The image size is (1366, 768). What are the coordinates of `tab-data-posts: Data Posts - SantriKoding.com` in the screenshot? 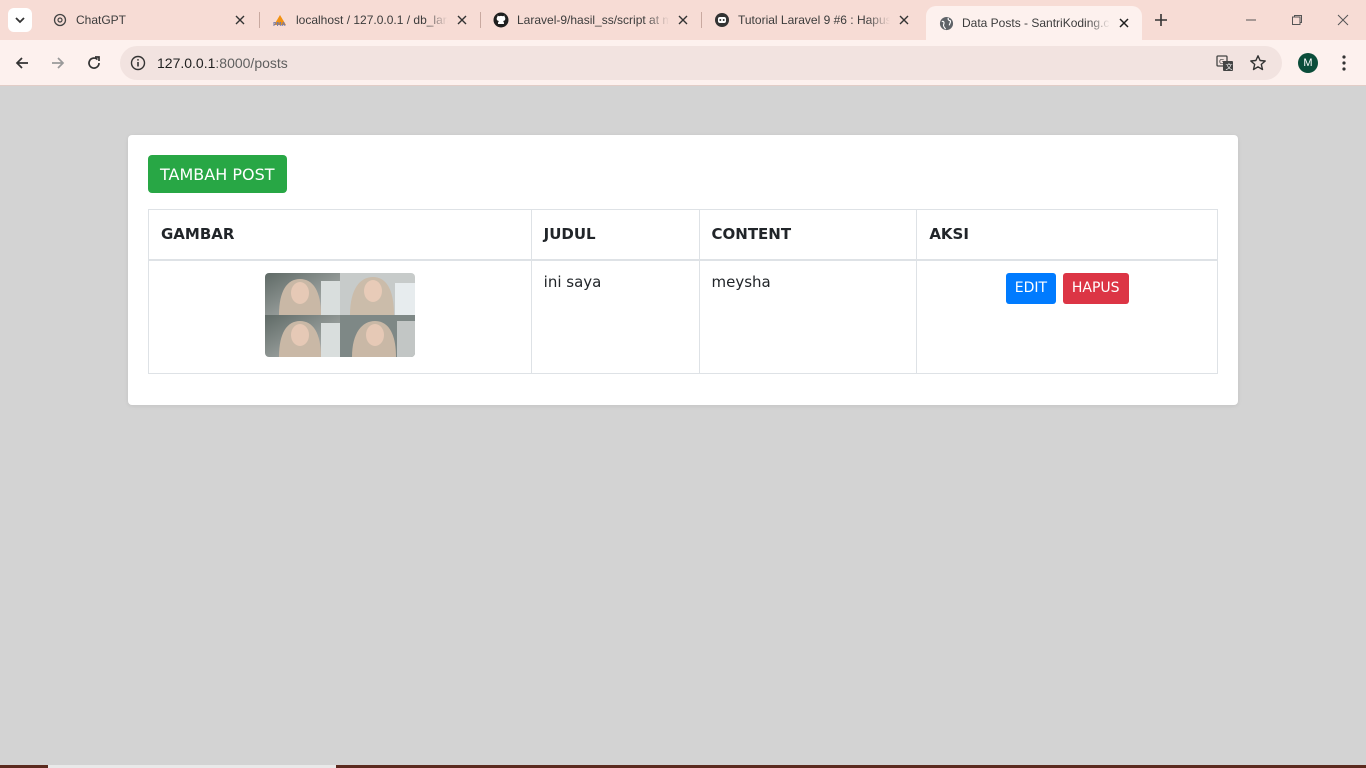 It's located at (1034, 23).